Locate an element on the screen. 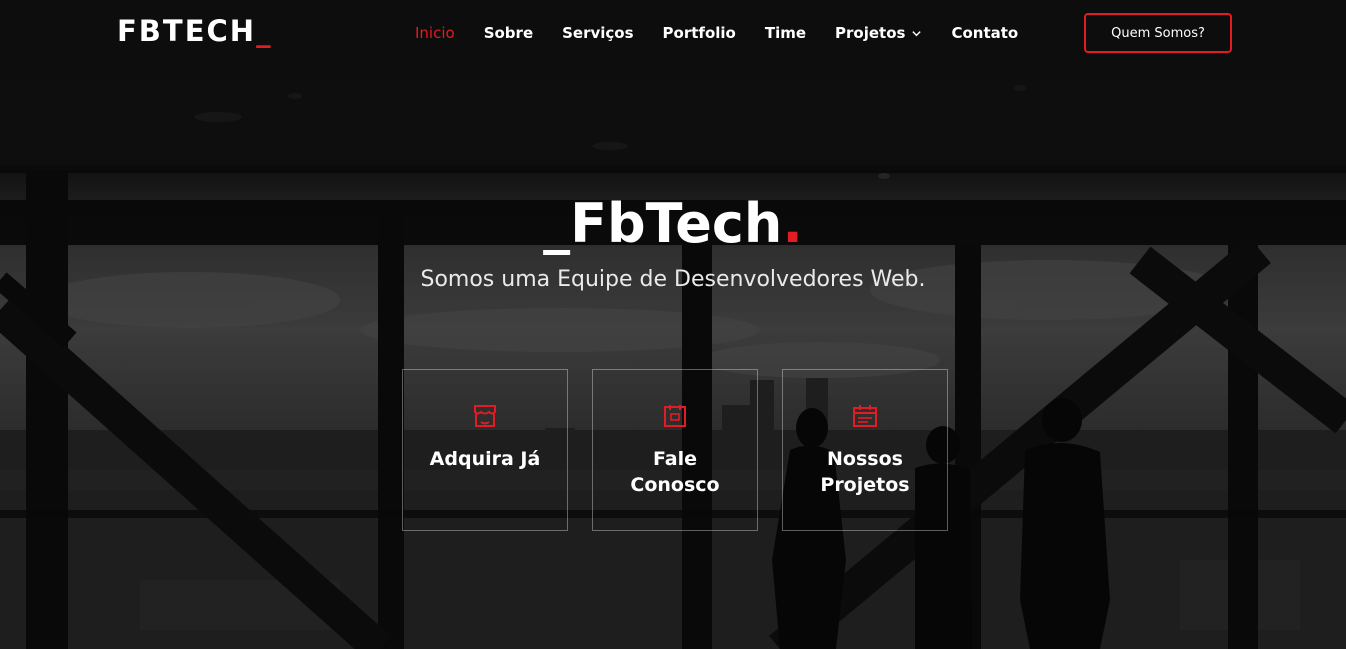 The height and width of the screenshot is (649, 1346). nav-item-servicos: Serviços is located at coordinates (597, 33).